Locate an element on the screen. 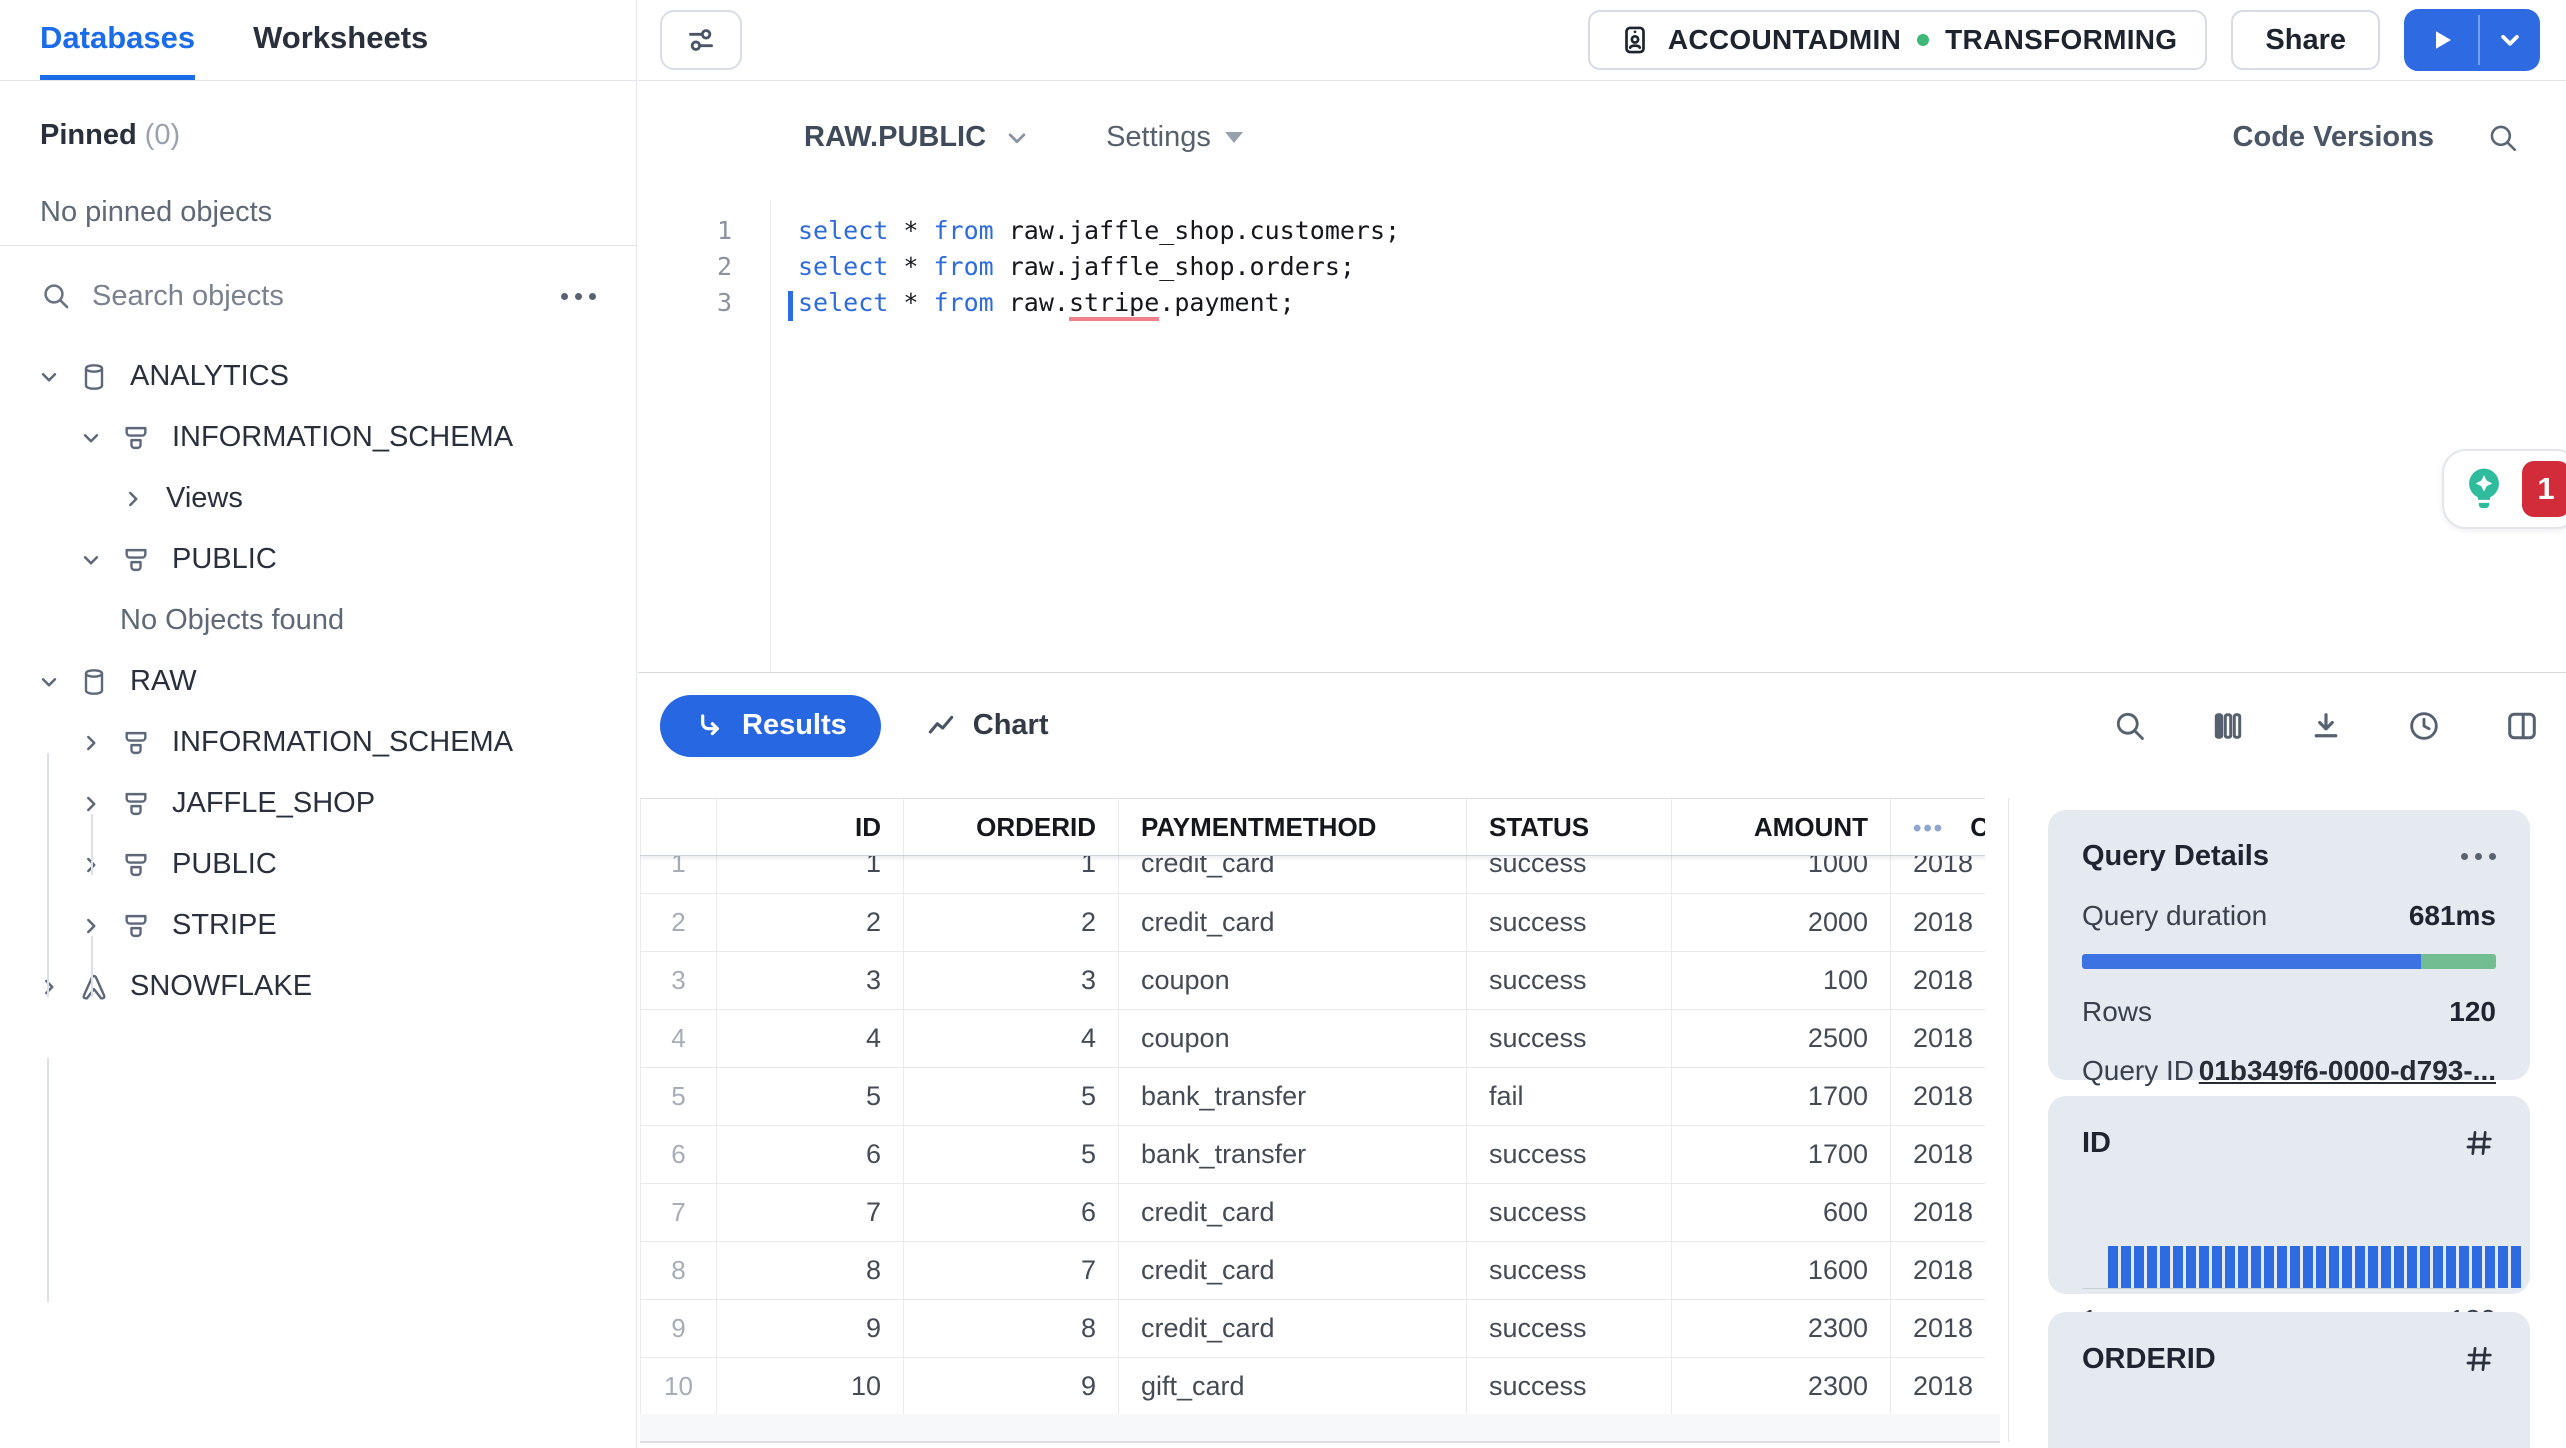 The width and height of the screenshot is (2566, 1448). id-histogram is located at coordinates (2301, 1246).